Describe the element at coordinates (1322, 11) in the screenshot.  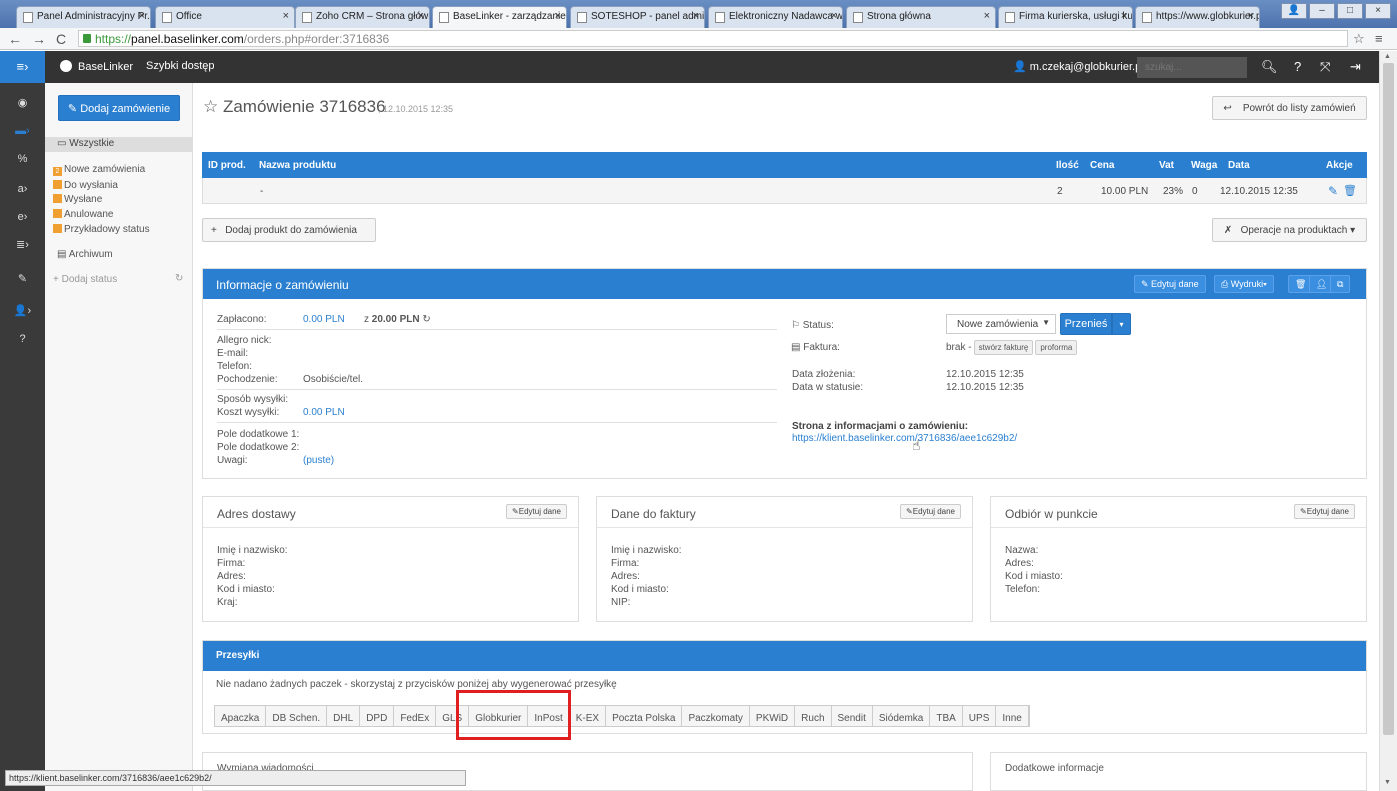
I see `minimize-icon: –` at that location.